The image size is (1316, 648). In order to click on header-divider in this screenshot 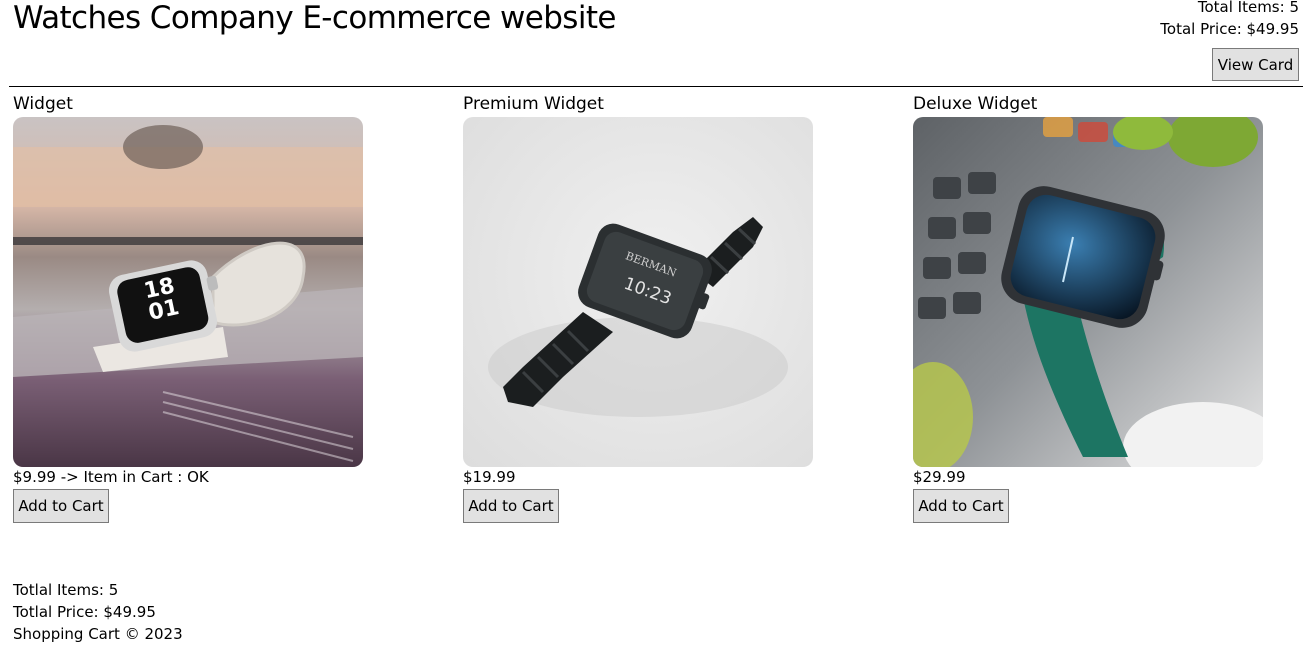, I will do `click(656, 86)`.